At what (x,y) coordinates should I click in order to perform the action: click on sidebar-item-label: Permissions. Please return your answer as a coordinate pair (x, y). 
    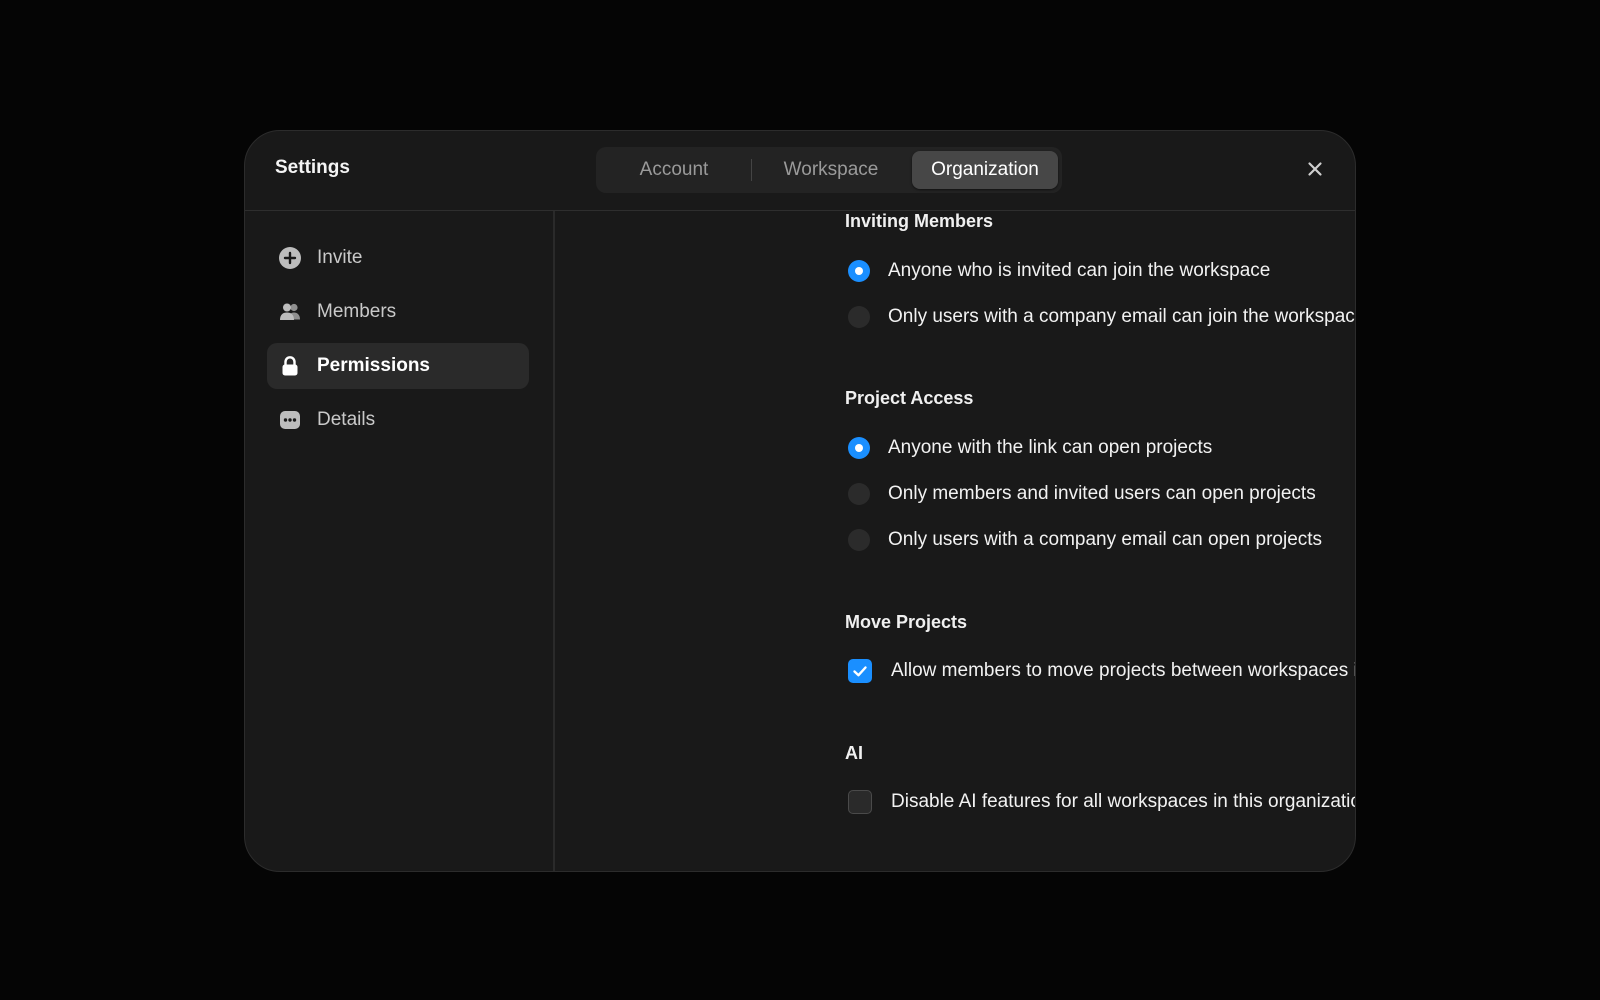
    Looking at the image, I should click on (373, 365).